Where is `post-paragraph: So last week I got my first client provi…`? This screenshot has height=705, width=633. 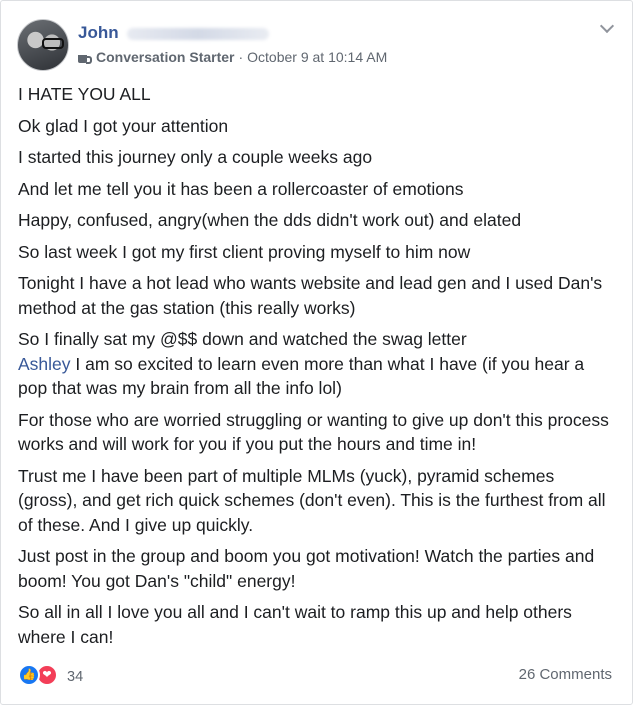
post-paragraph: So last week I got my first client provi… is located at coordinates (244, 251).